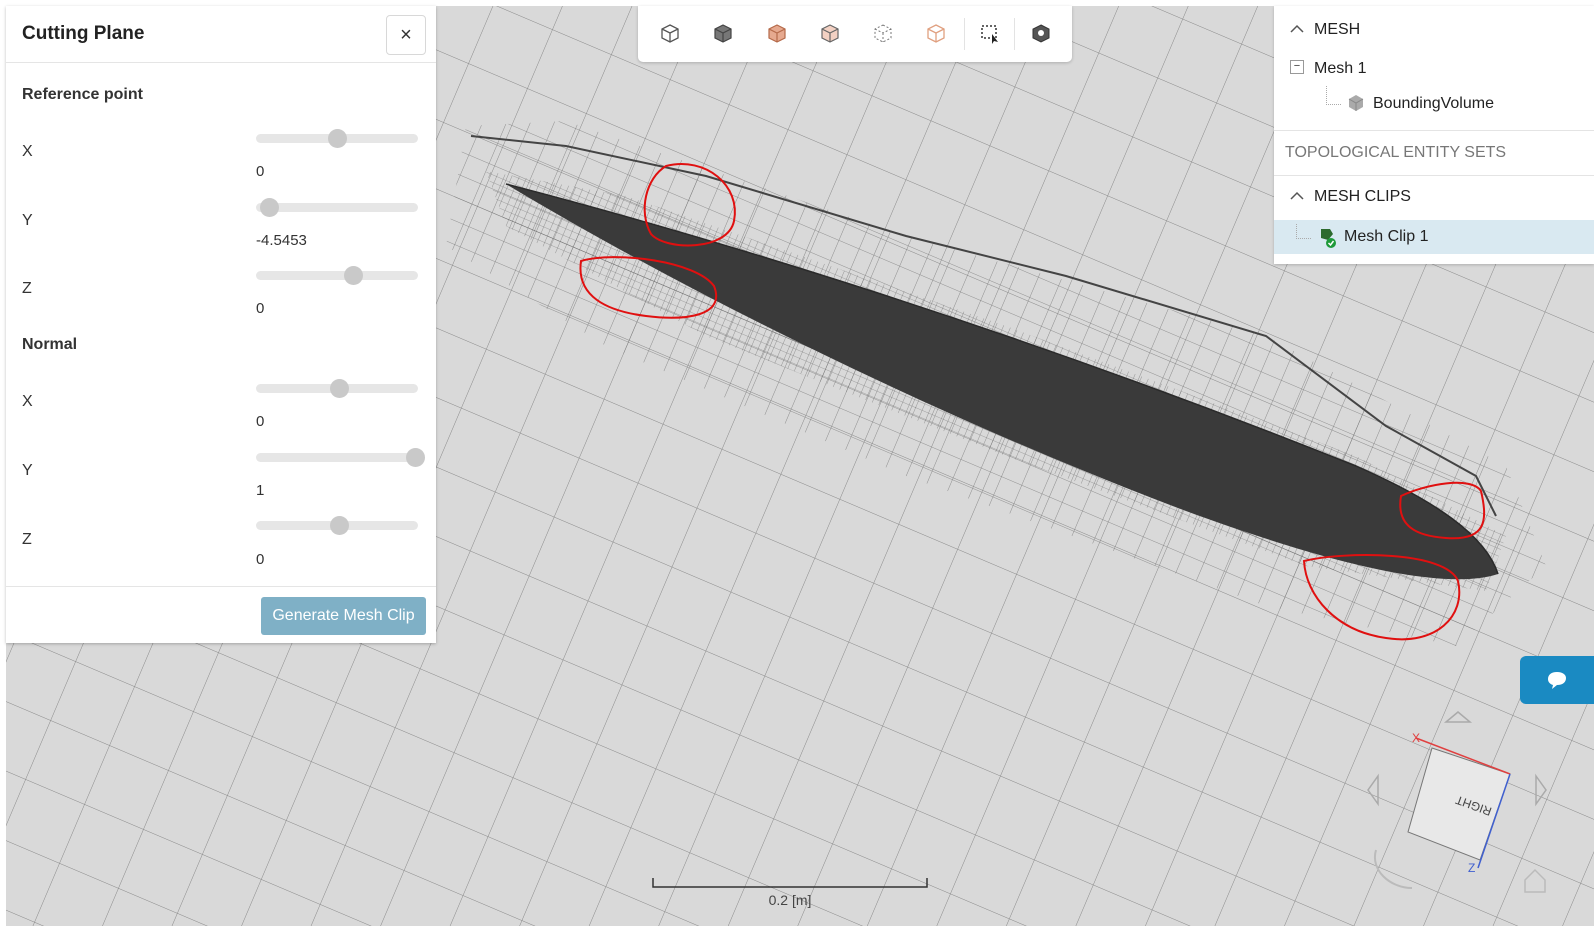  Describe the element at coordinates (936, 34) in the screenshot. I see `cube-transparent-orange-icon` at that location.